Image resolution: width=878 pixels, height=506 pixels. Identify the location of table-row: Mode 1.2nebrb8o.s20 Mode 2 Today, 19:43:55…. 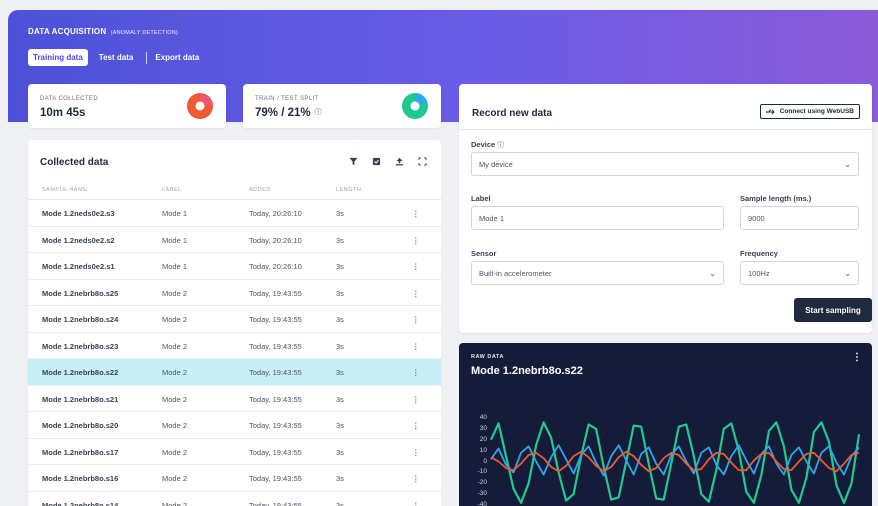
(234, 425).